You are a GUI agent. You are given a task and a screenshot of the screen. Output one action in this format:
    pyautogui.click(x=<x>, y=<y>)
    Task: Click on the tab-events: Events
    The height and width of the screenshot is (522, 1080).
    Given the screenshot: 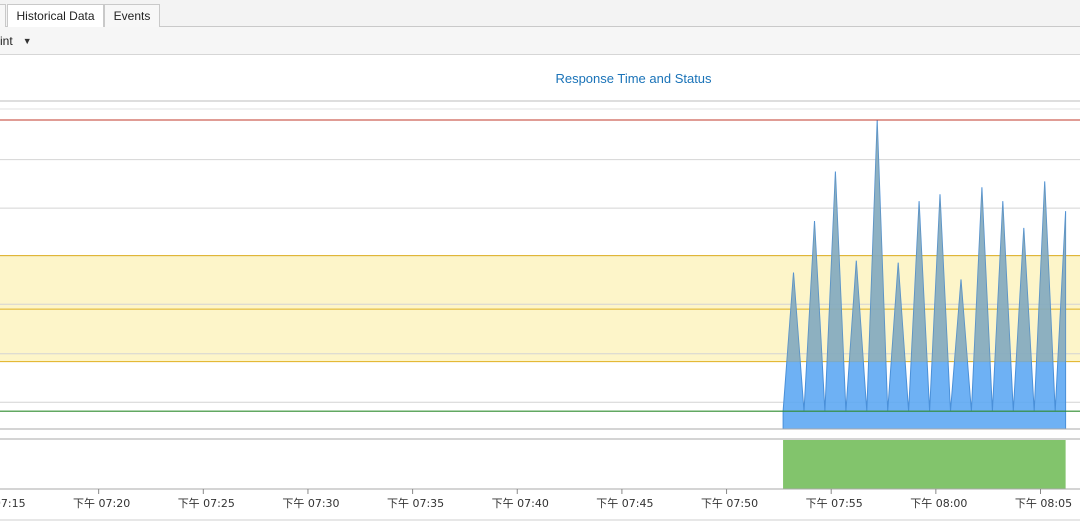 What is the action you would take?
    pyautogui.click(x=132, y=15)
    